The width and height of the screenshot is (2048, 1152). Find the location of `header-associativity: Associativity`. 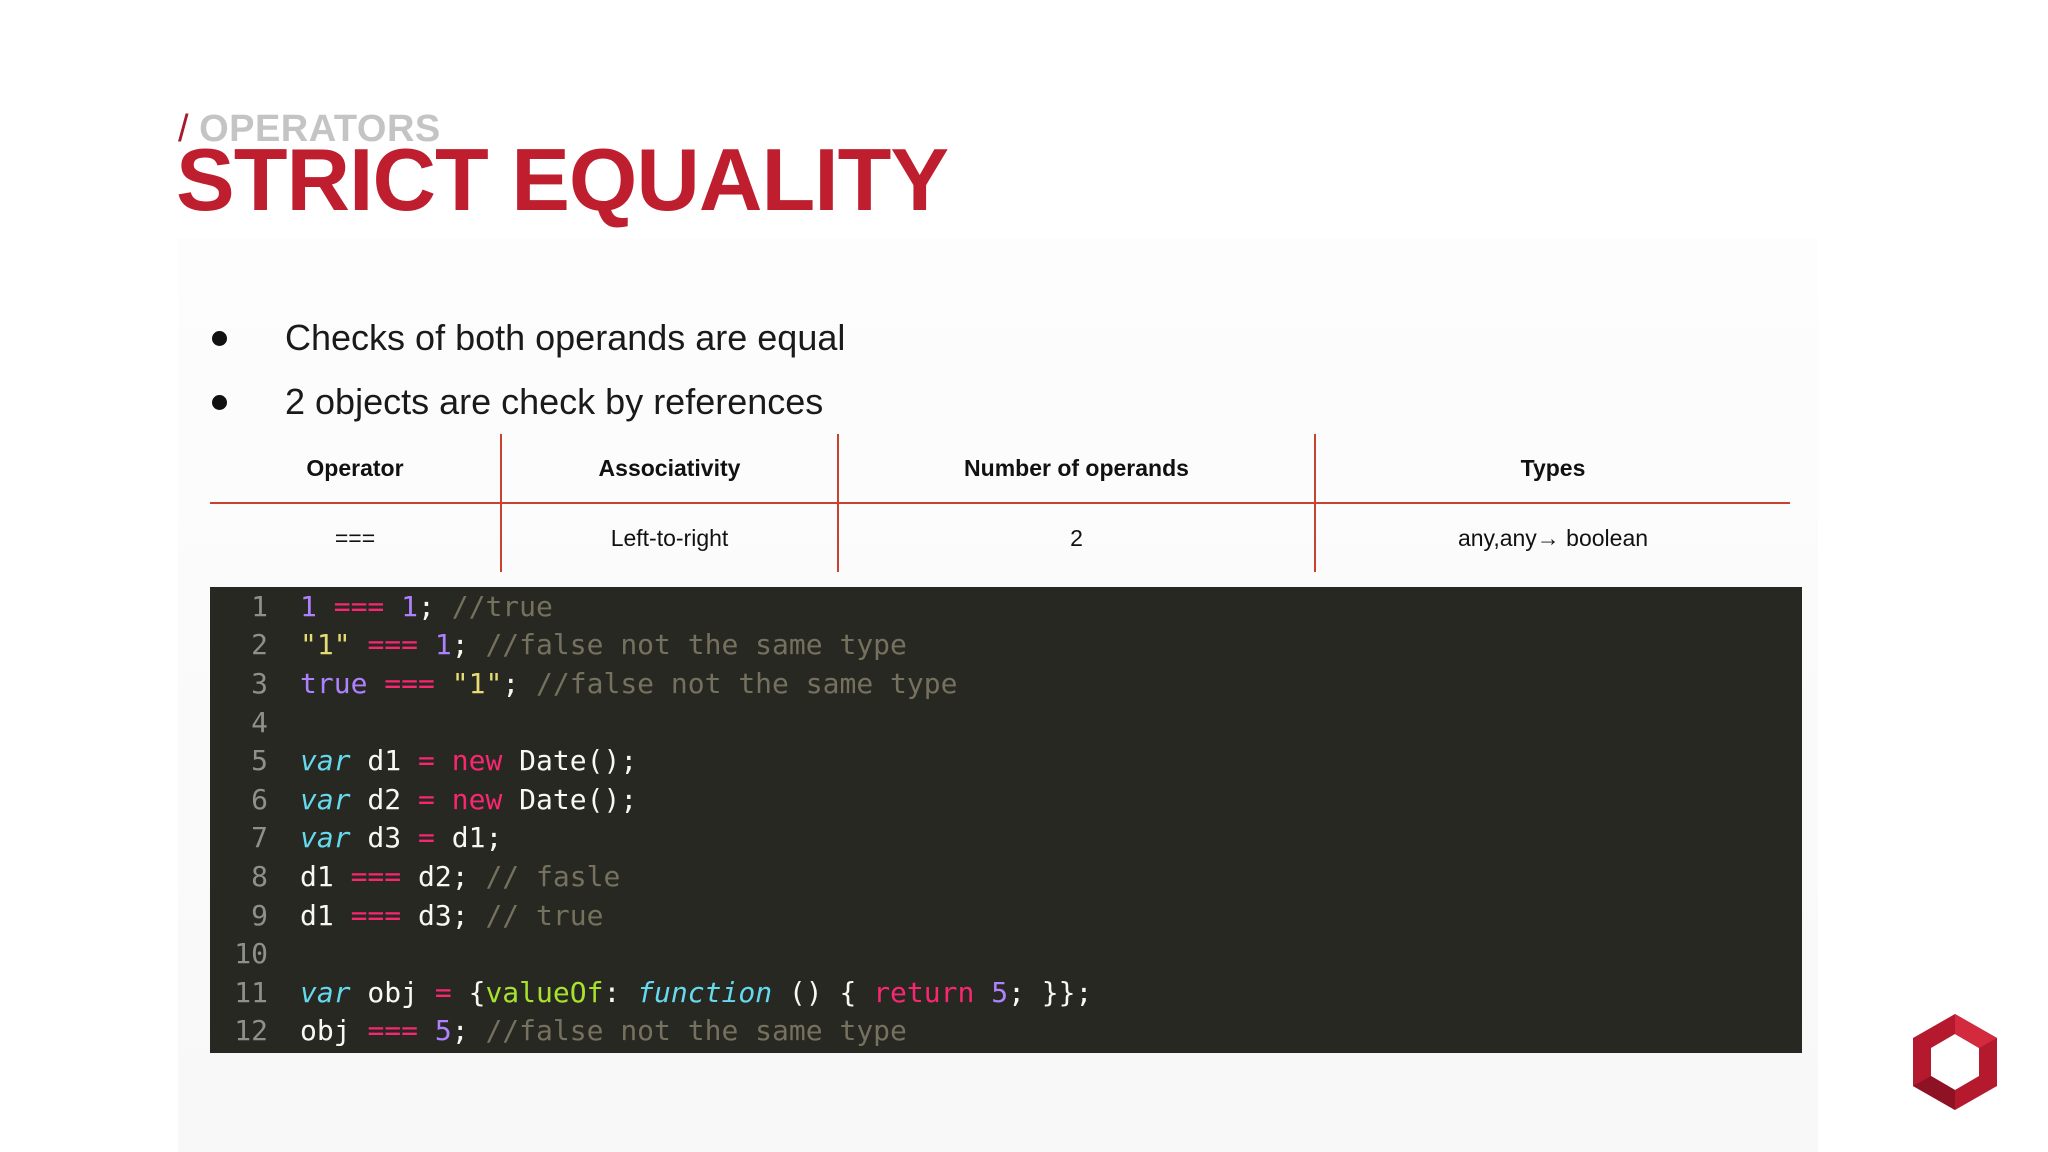

header-associativity: Associativity is located at coordinates (669, 469).